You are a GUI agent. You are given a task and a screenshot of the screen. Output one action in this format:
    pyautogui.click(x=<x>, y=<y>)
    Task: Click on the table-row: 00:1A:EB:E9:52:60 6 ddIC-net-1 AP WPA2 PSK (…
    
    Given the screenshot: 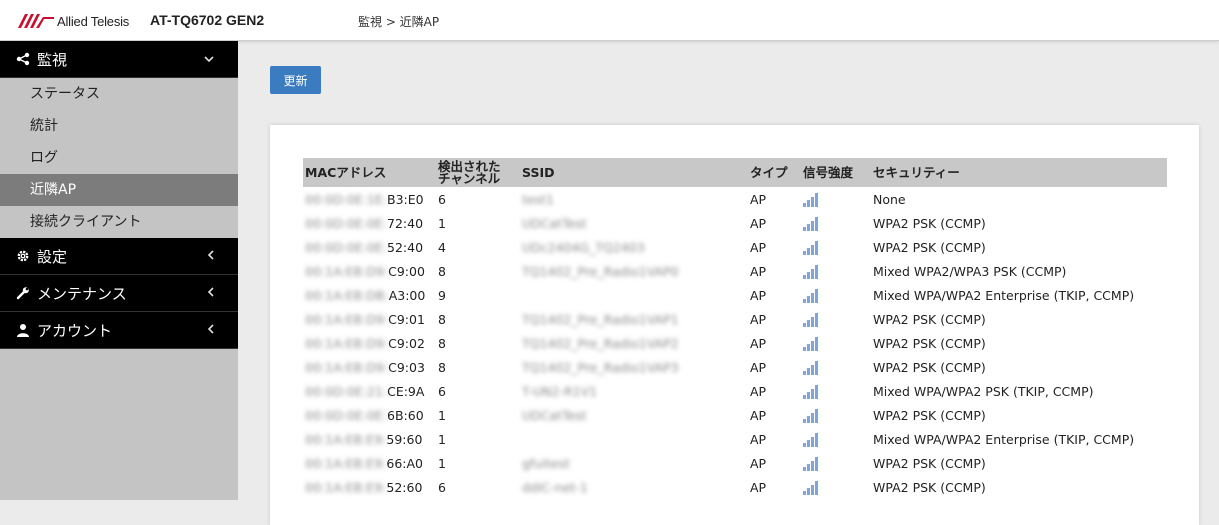 What is the action you would take?
    pyautogui.click(x=735, y=487)
    